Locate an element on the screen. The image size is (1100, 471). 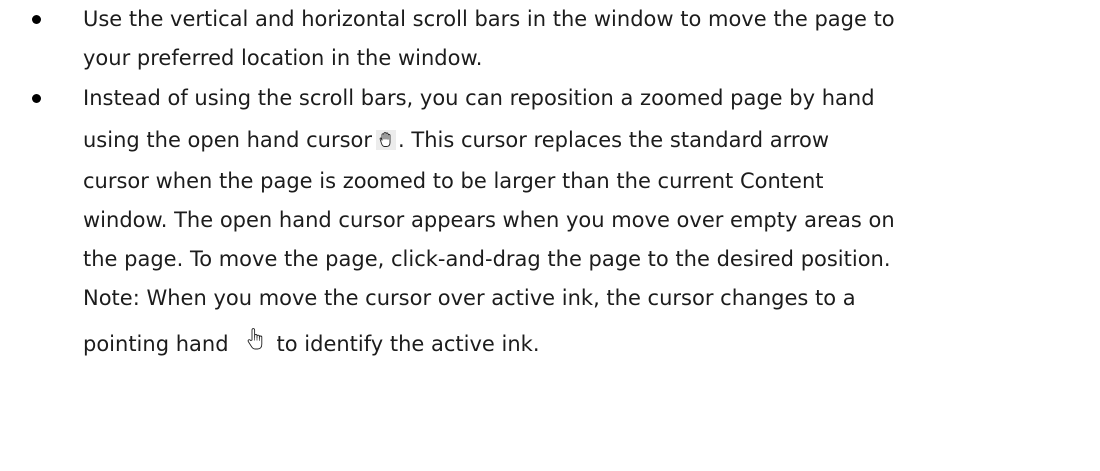
text-fragment: pointing hand is located at coordinates (156, 344).